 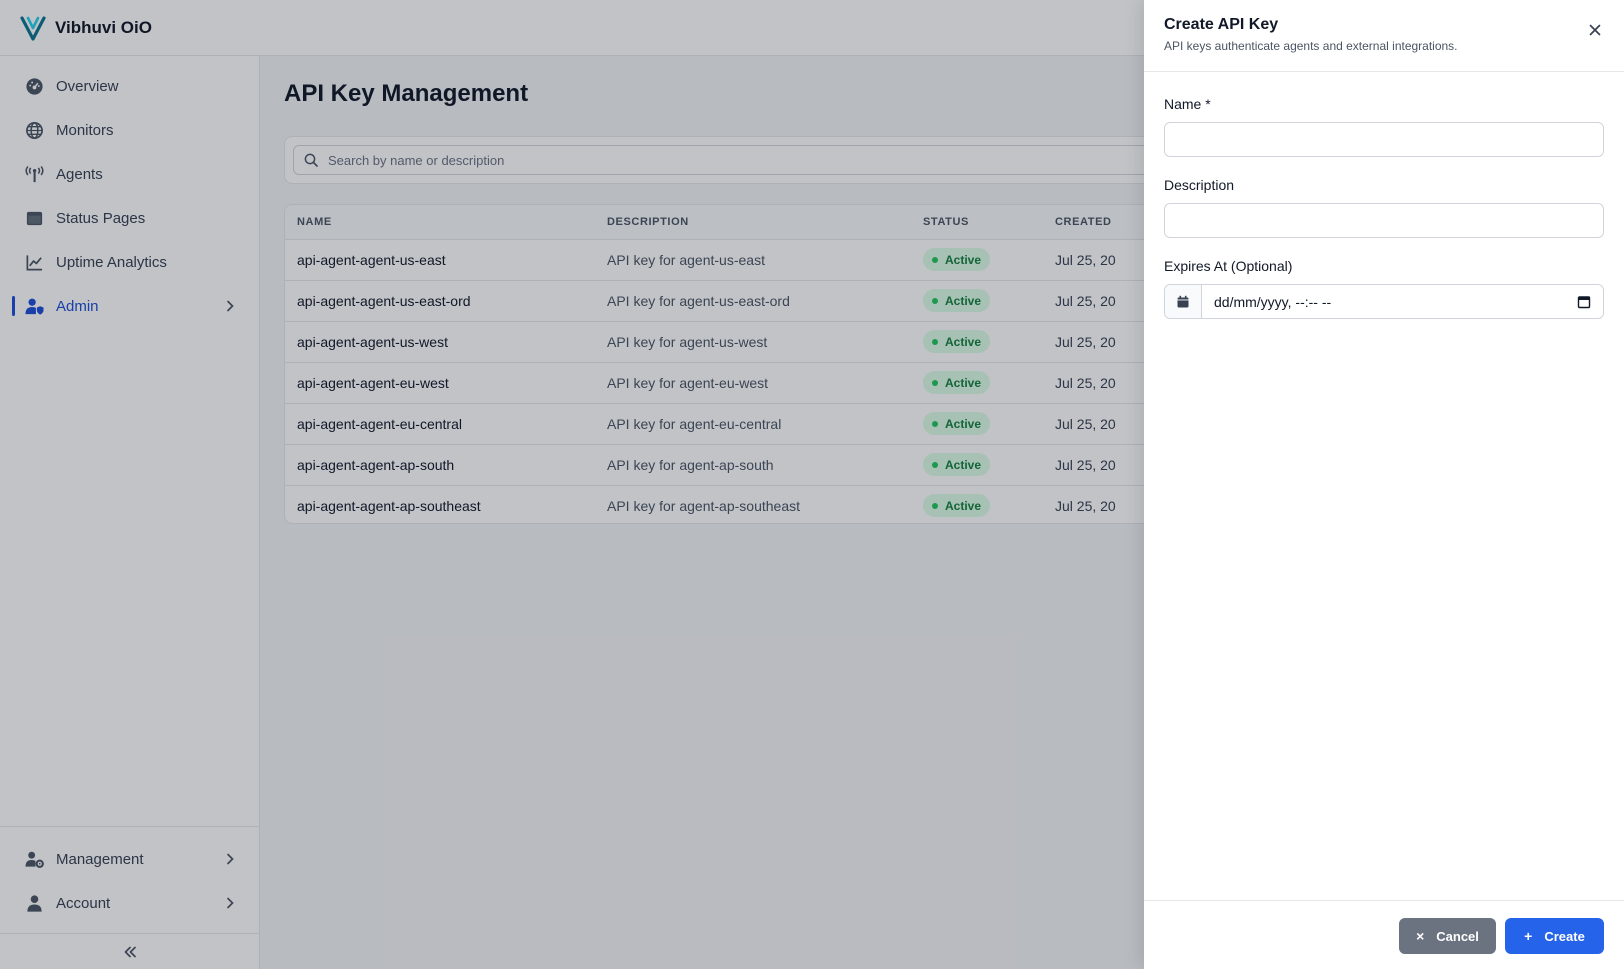 I want to click on close-icon, so click(x=1595, y=30).